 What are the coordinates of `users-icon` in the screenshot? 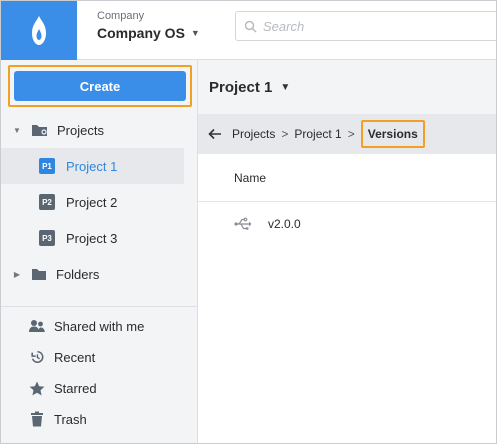 It's located at (37, 326).